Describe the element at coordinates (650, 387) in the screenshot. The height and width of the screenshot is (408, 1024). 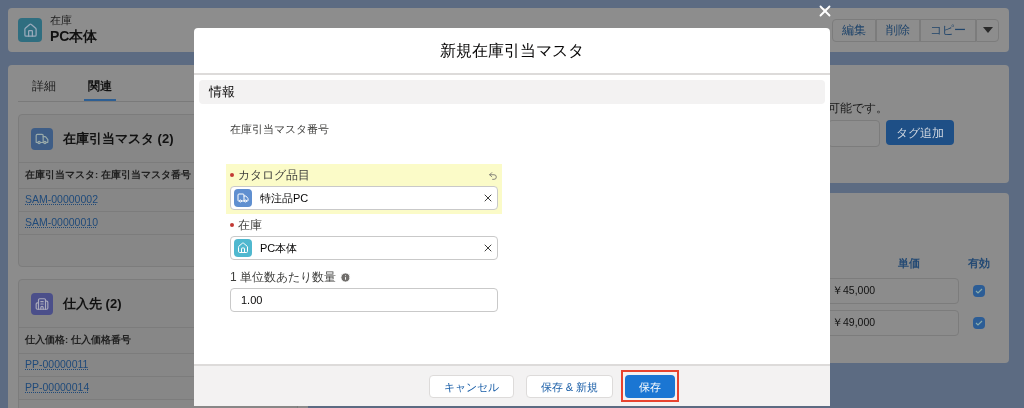
I see `dialog-button: 保存` at that location.